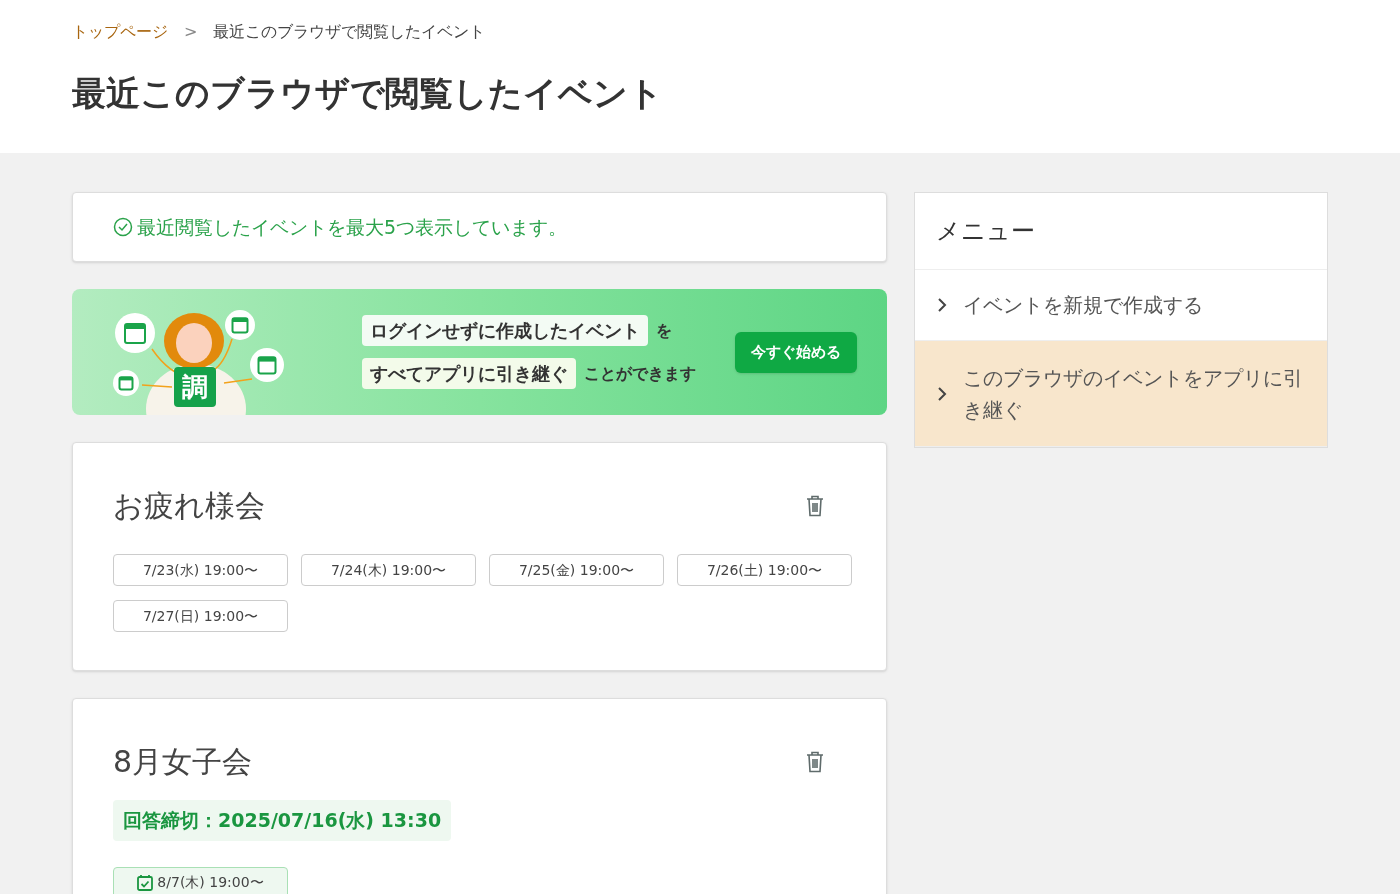 Image resolution: width=1400 pixels, height=894 pixels. Describe the element at coordinates (764, 570) in the screenshot. I see `date-text: 7/26(土) 19:00〜` at that location.